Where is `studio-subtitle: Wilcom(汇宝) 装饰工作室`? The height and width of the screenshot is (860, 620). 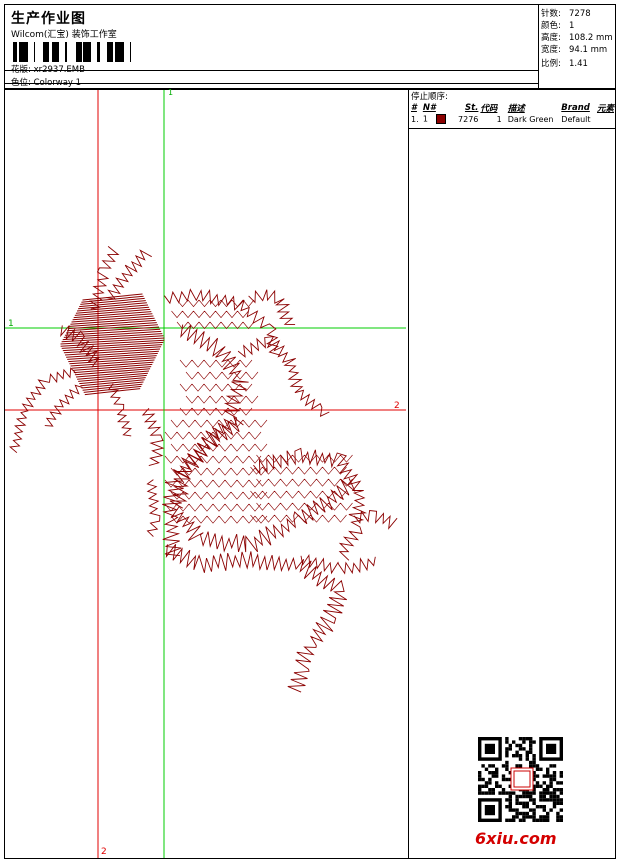 studio-subtitle: Wilcom(汇宝) 装饰工作室 is located at coordinates (64, 35).